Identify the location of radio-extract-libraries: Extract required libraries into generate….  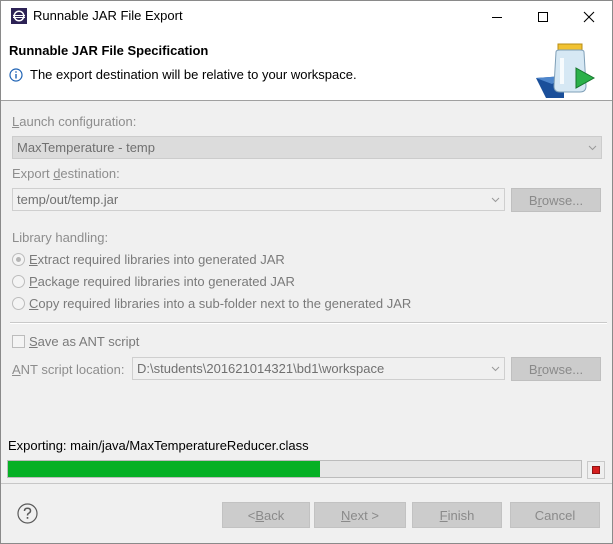
(148, 259).